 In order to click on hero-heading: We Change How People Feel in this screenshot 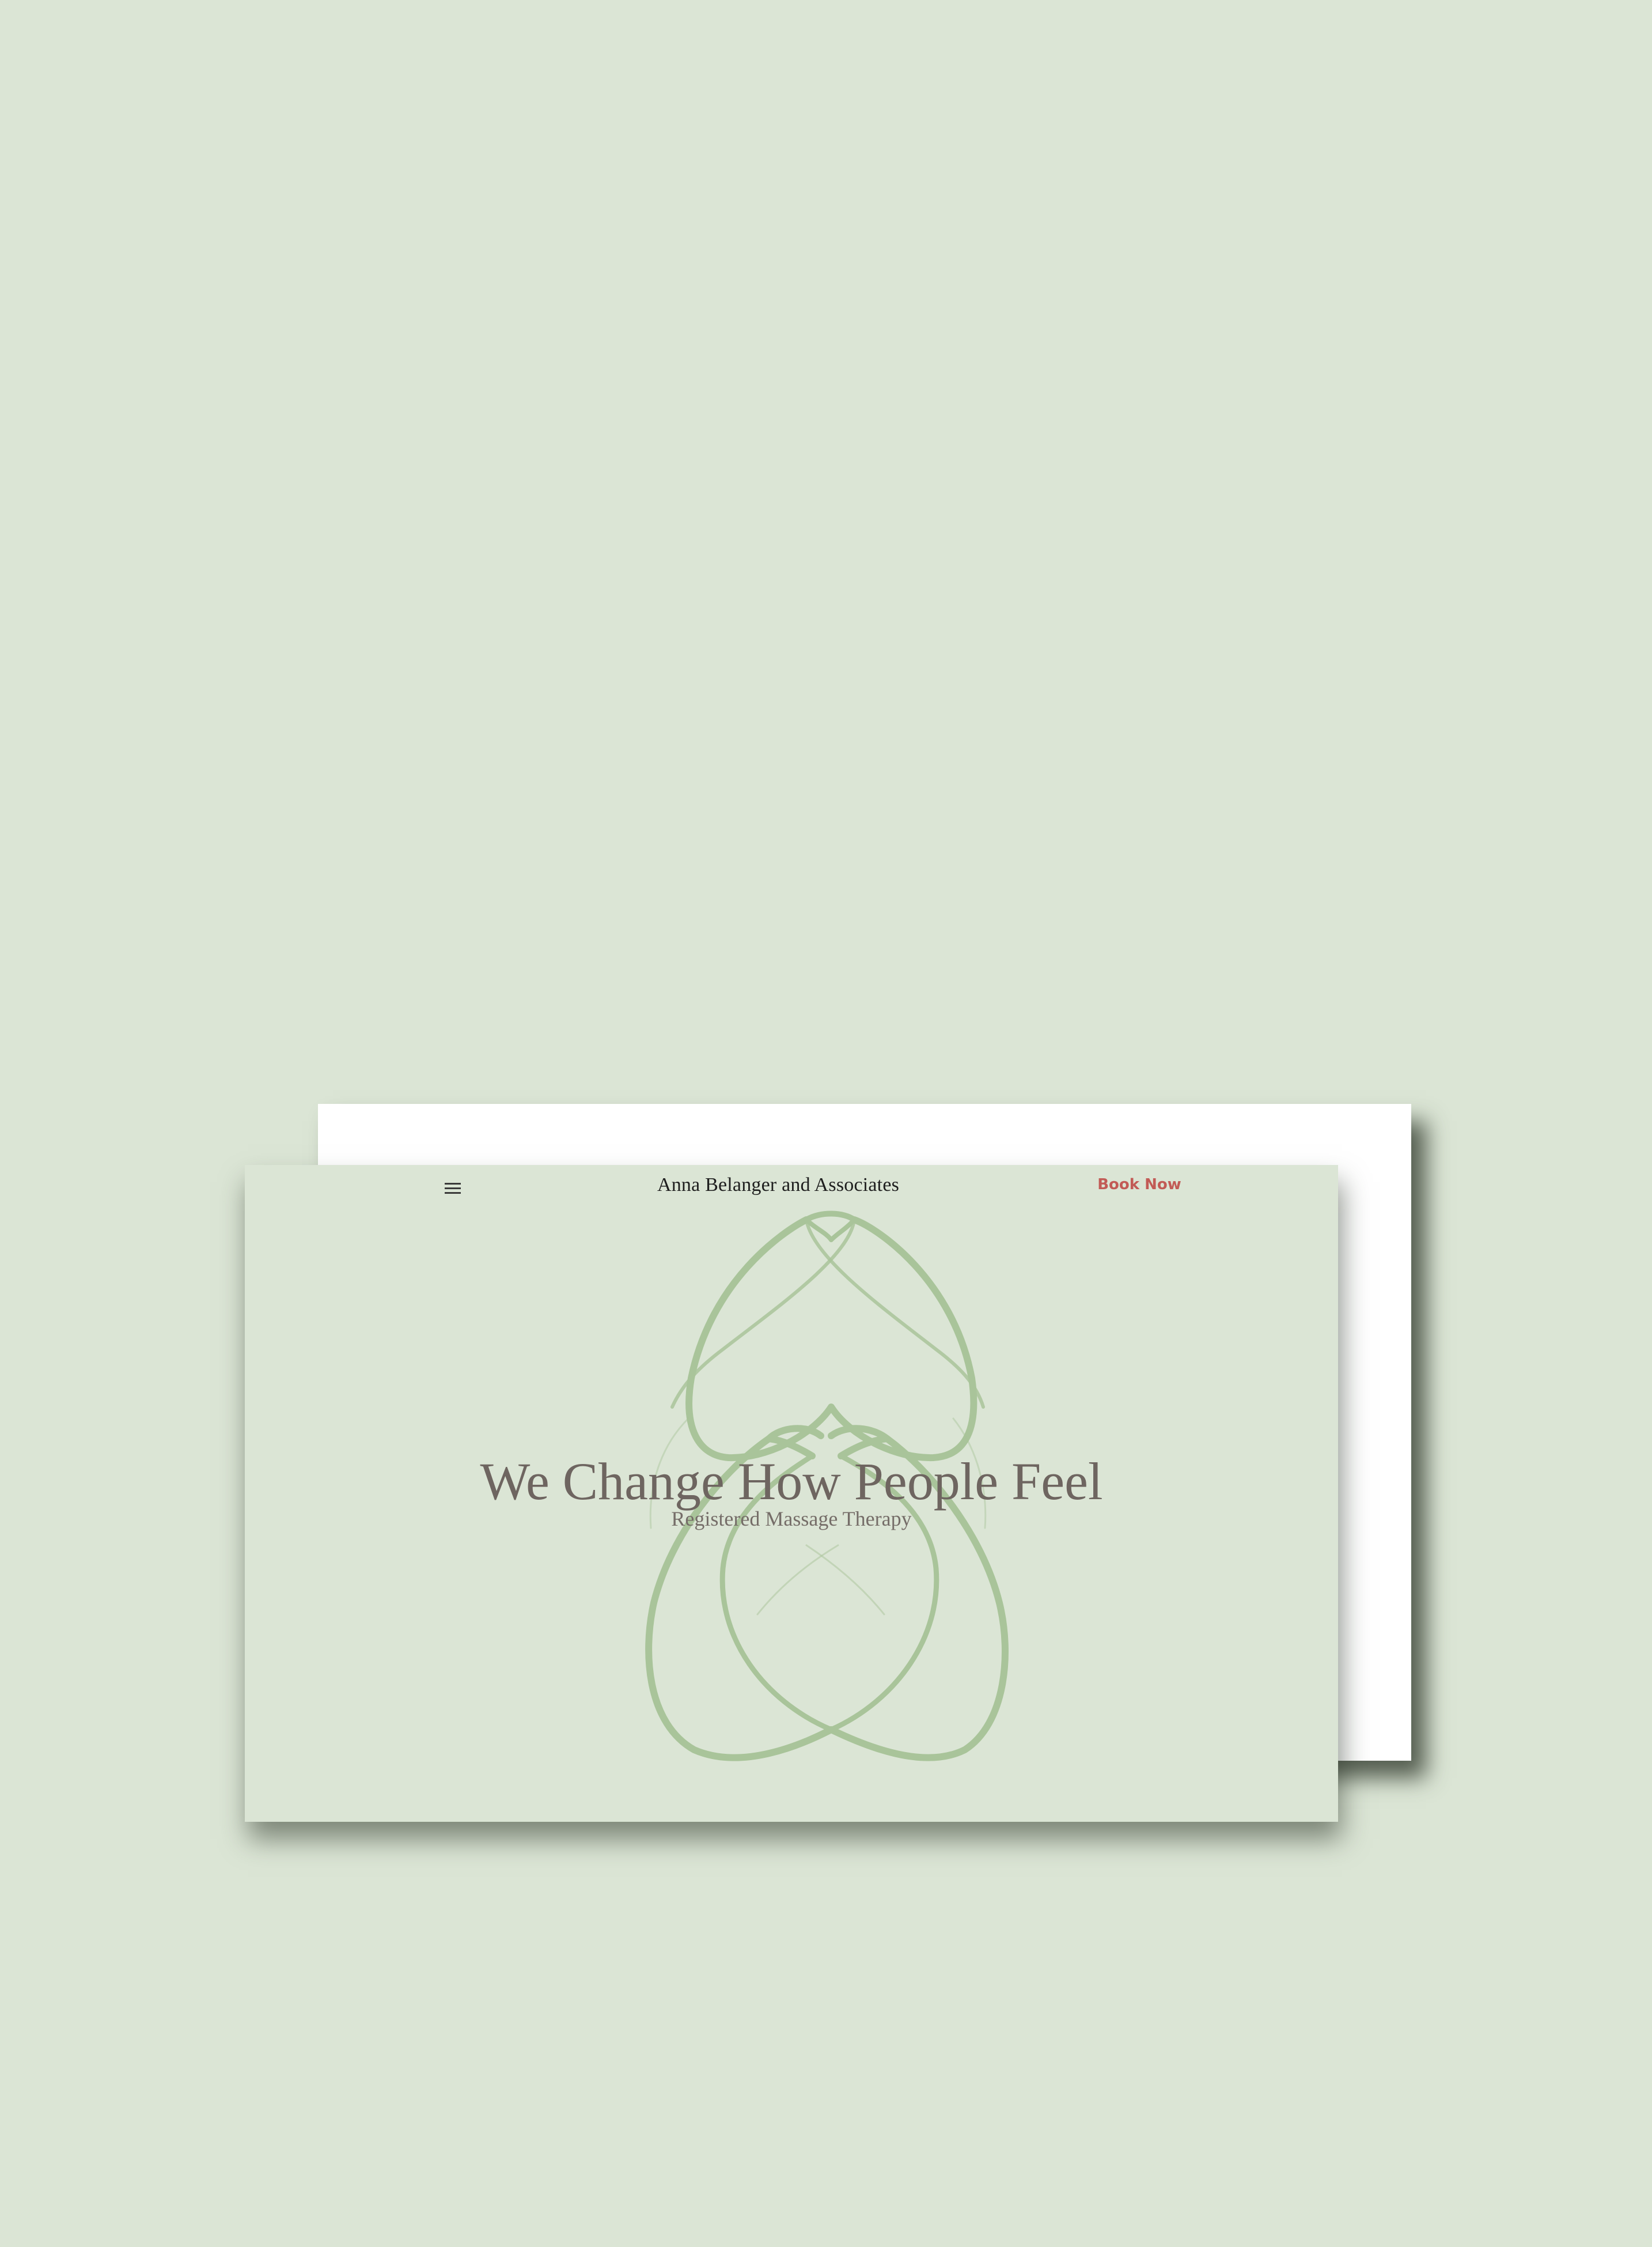, I will do `click(791, 1481)`.